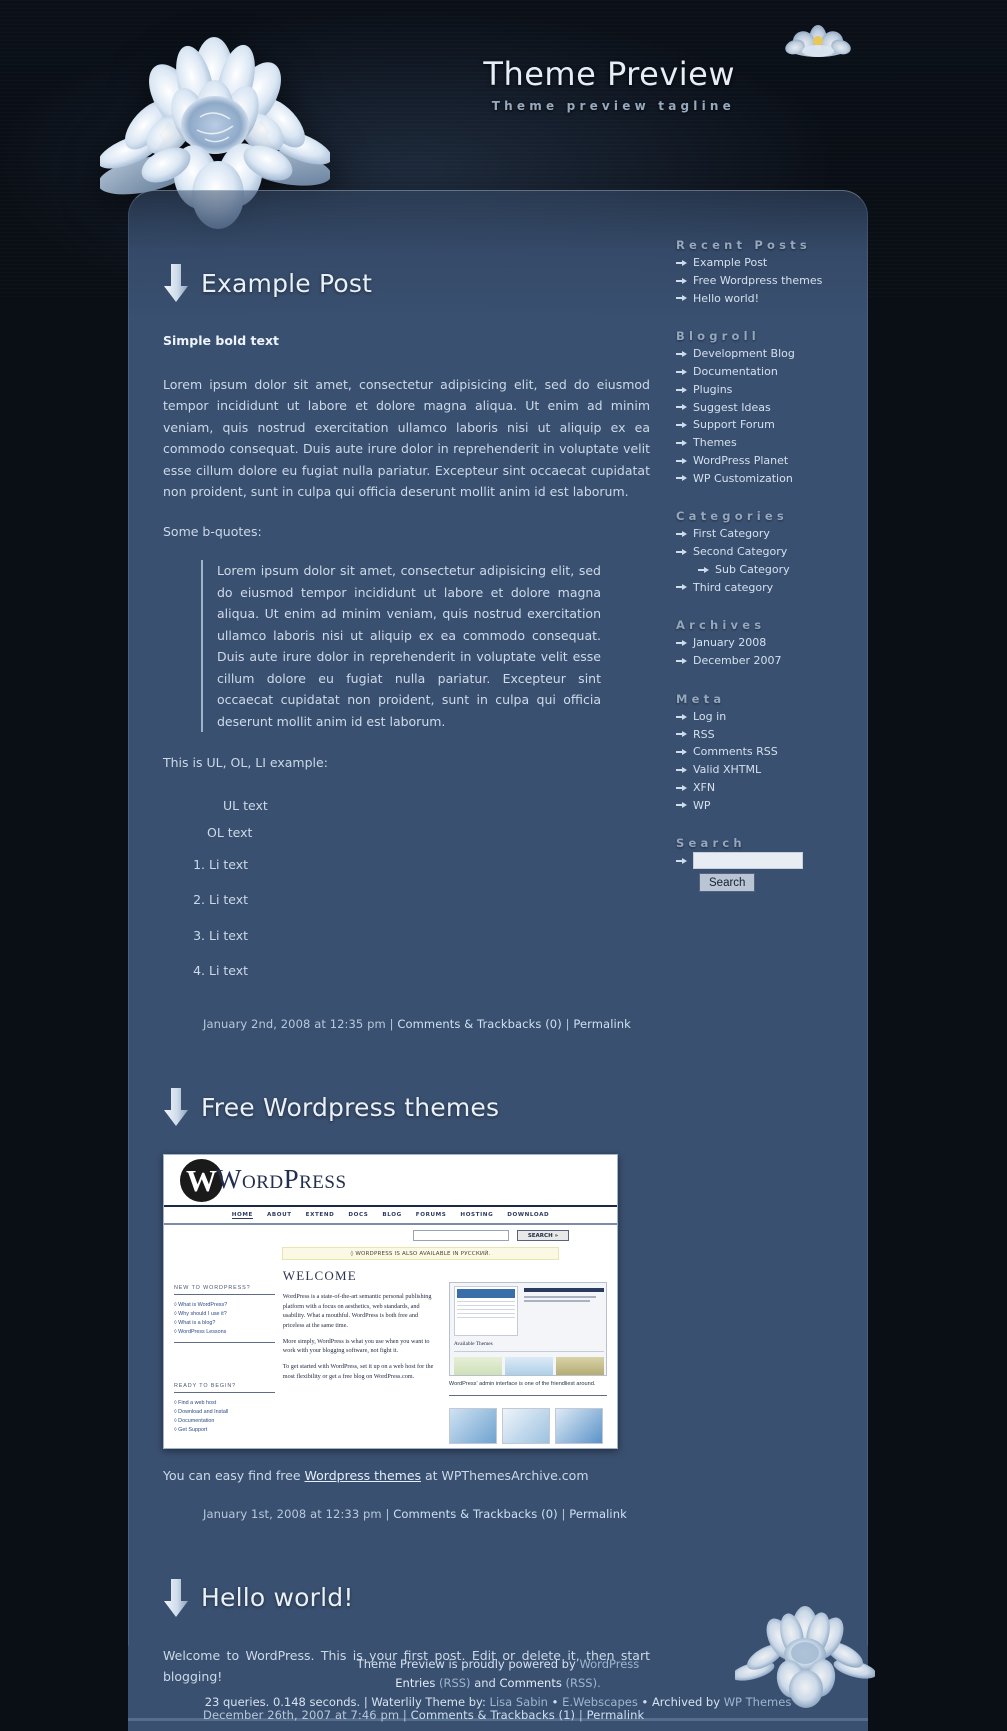 Image resolution: width=1007 pixels, height=1731 pixels. I want to click on sidebar-item-example-post: Example Post, so click(766, 263).